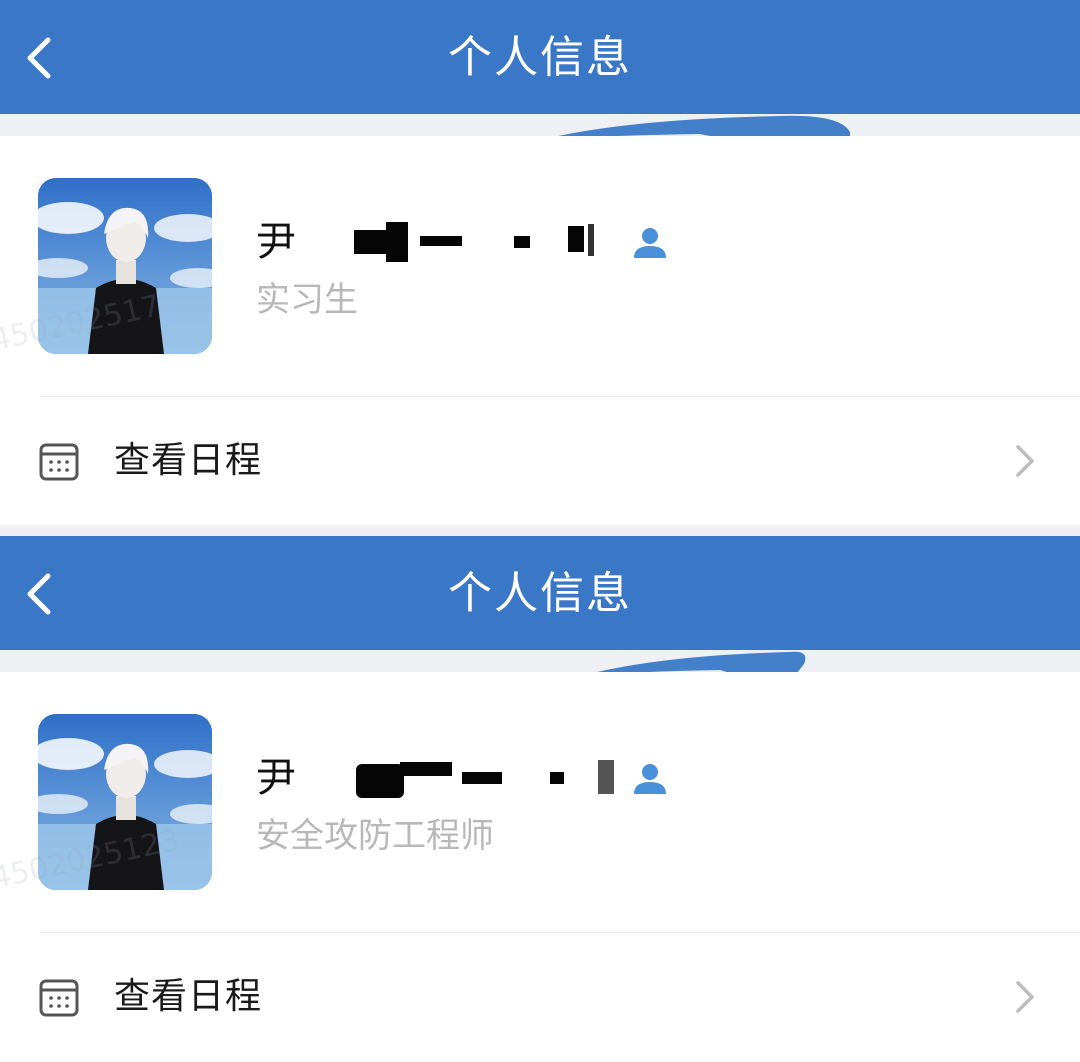 The width and height of the screenshot is (1080, 1062). What do you see at coordinates (375, 836) in the screenshot?
I see `user-role: 安全攻防工程师` at bounding box center [375, 836].